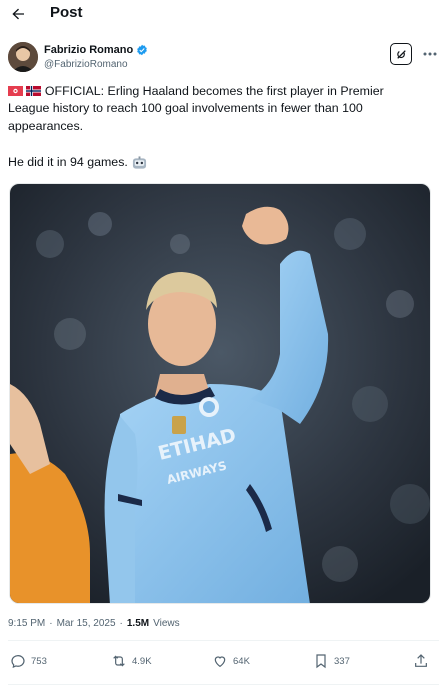 The width and height of the screenshot is (447, 689). Describe the element at coordinates (142, 661) in the screenshot. I see `repost-count: 4.9K` at that location.